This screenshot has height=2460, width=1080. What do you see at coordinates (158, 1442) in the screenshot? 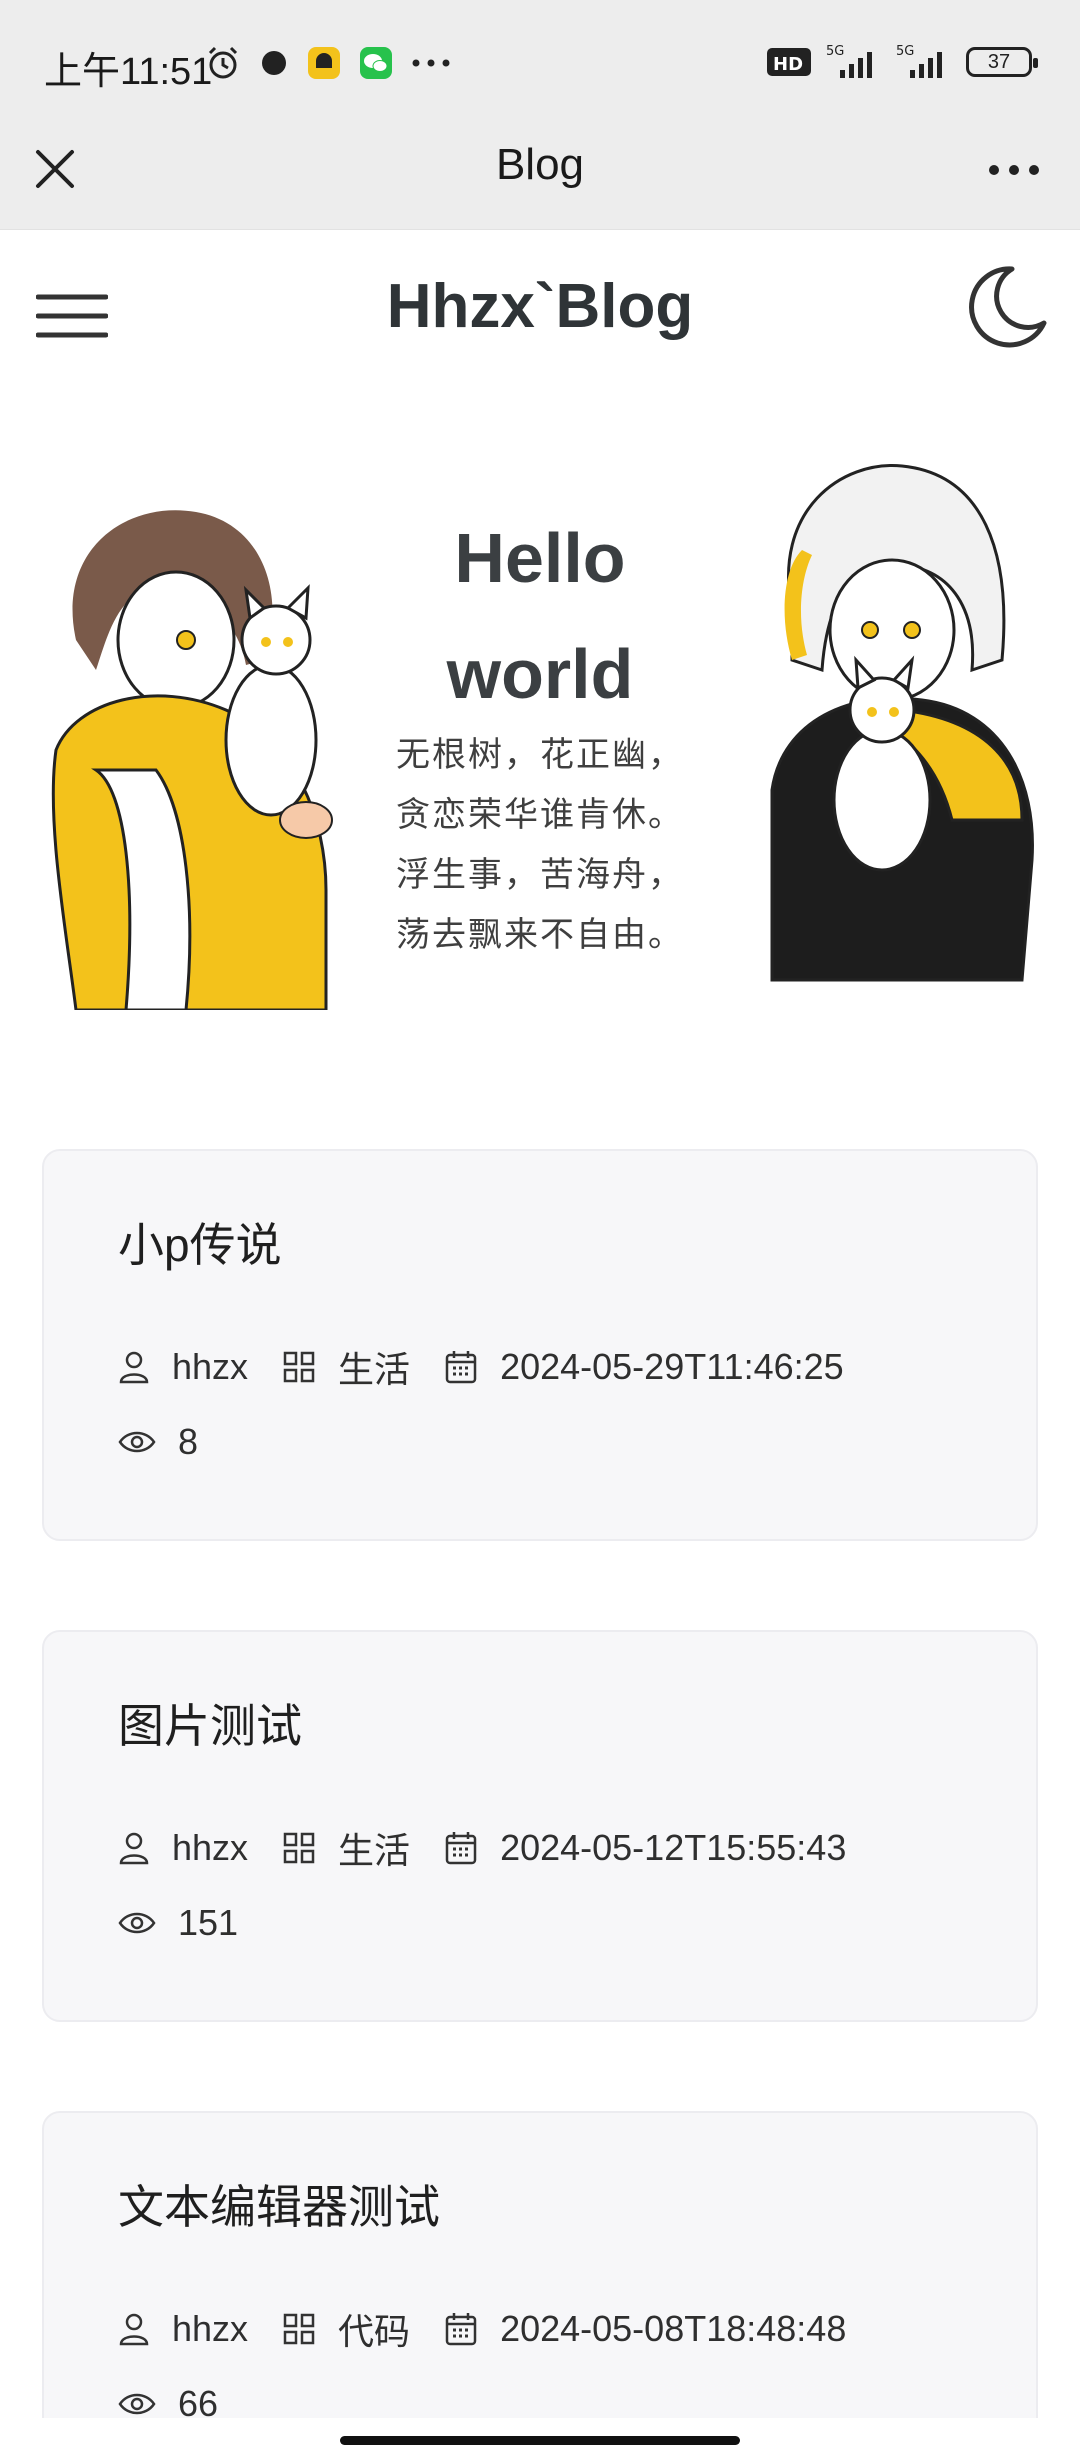
I see `post-views-row: 8` at bounding box center [158, 1442].